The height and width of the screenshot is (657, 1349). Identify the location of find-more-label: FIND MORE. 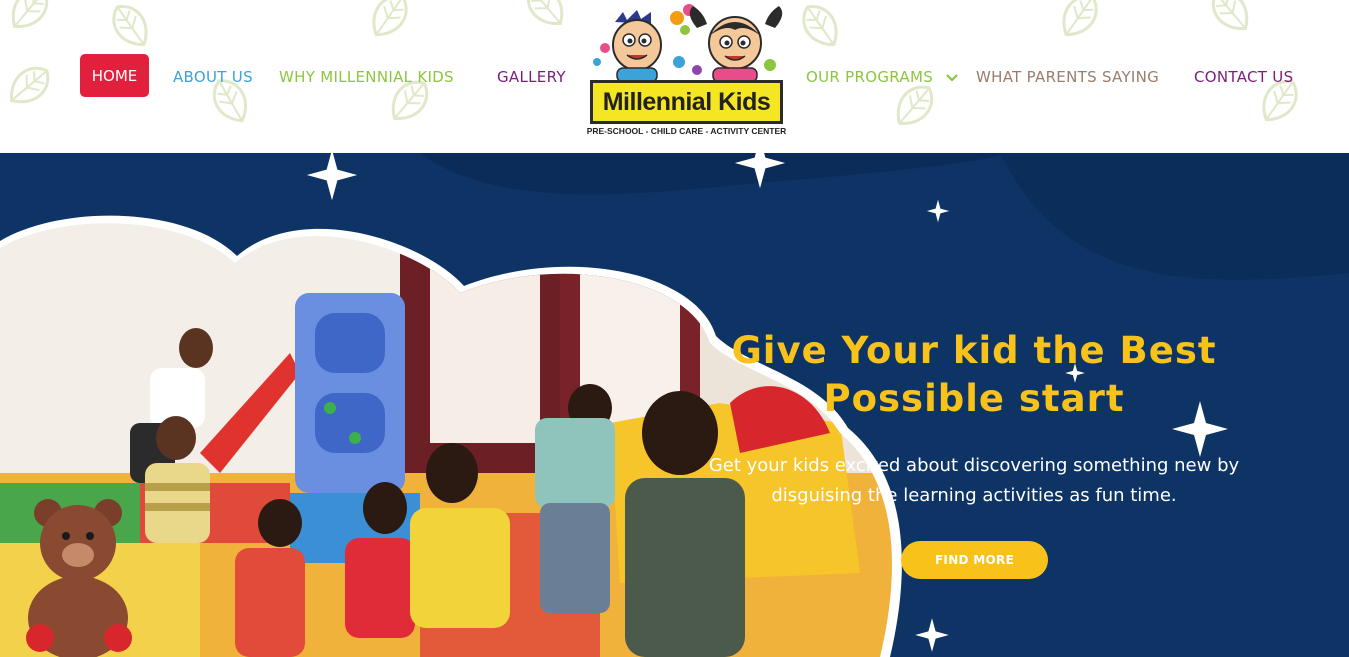
(974, 560).